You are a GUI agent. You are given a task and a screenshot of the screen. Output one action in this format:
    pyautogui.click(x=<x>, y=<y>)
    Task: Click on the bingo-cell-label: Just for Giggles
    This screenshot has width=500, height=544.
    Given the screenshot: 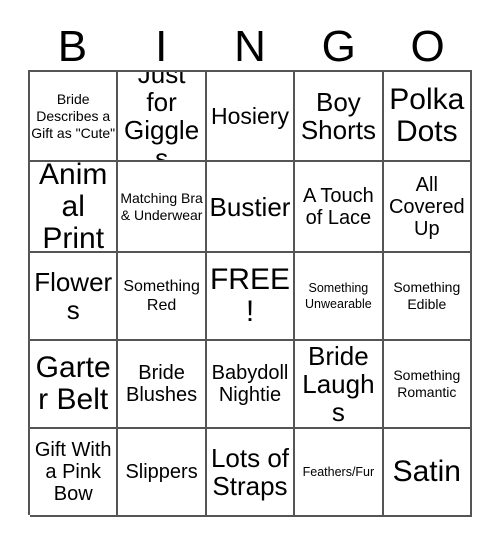 What is the action you would take?
    pyautogui.click(x=162, y=117)
    